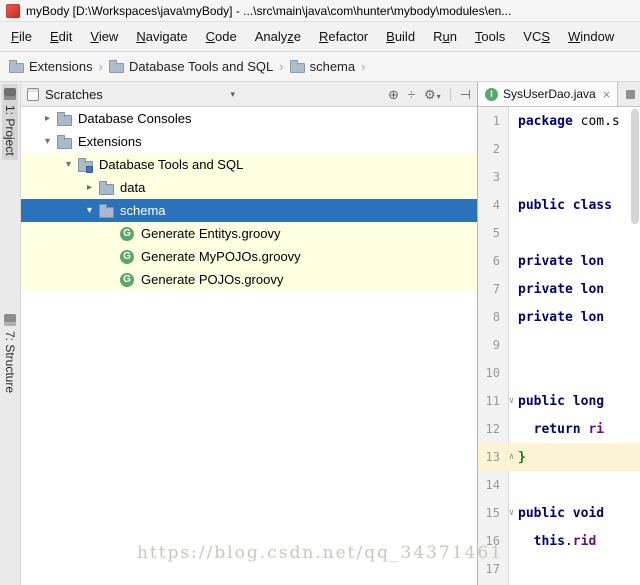  I want to click on line-number: 17, so click(492, 569).